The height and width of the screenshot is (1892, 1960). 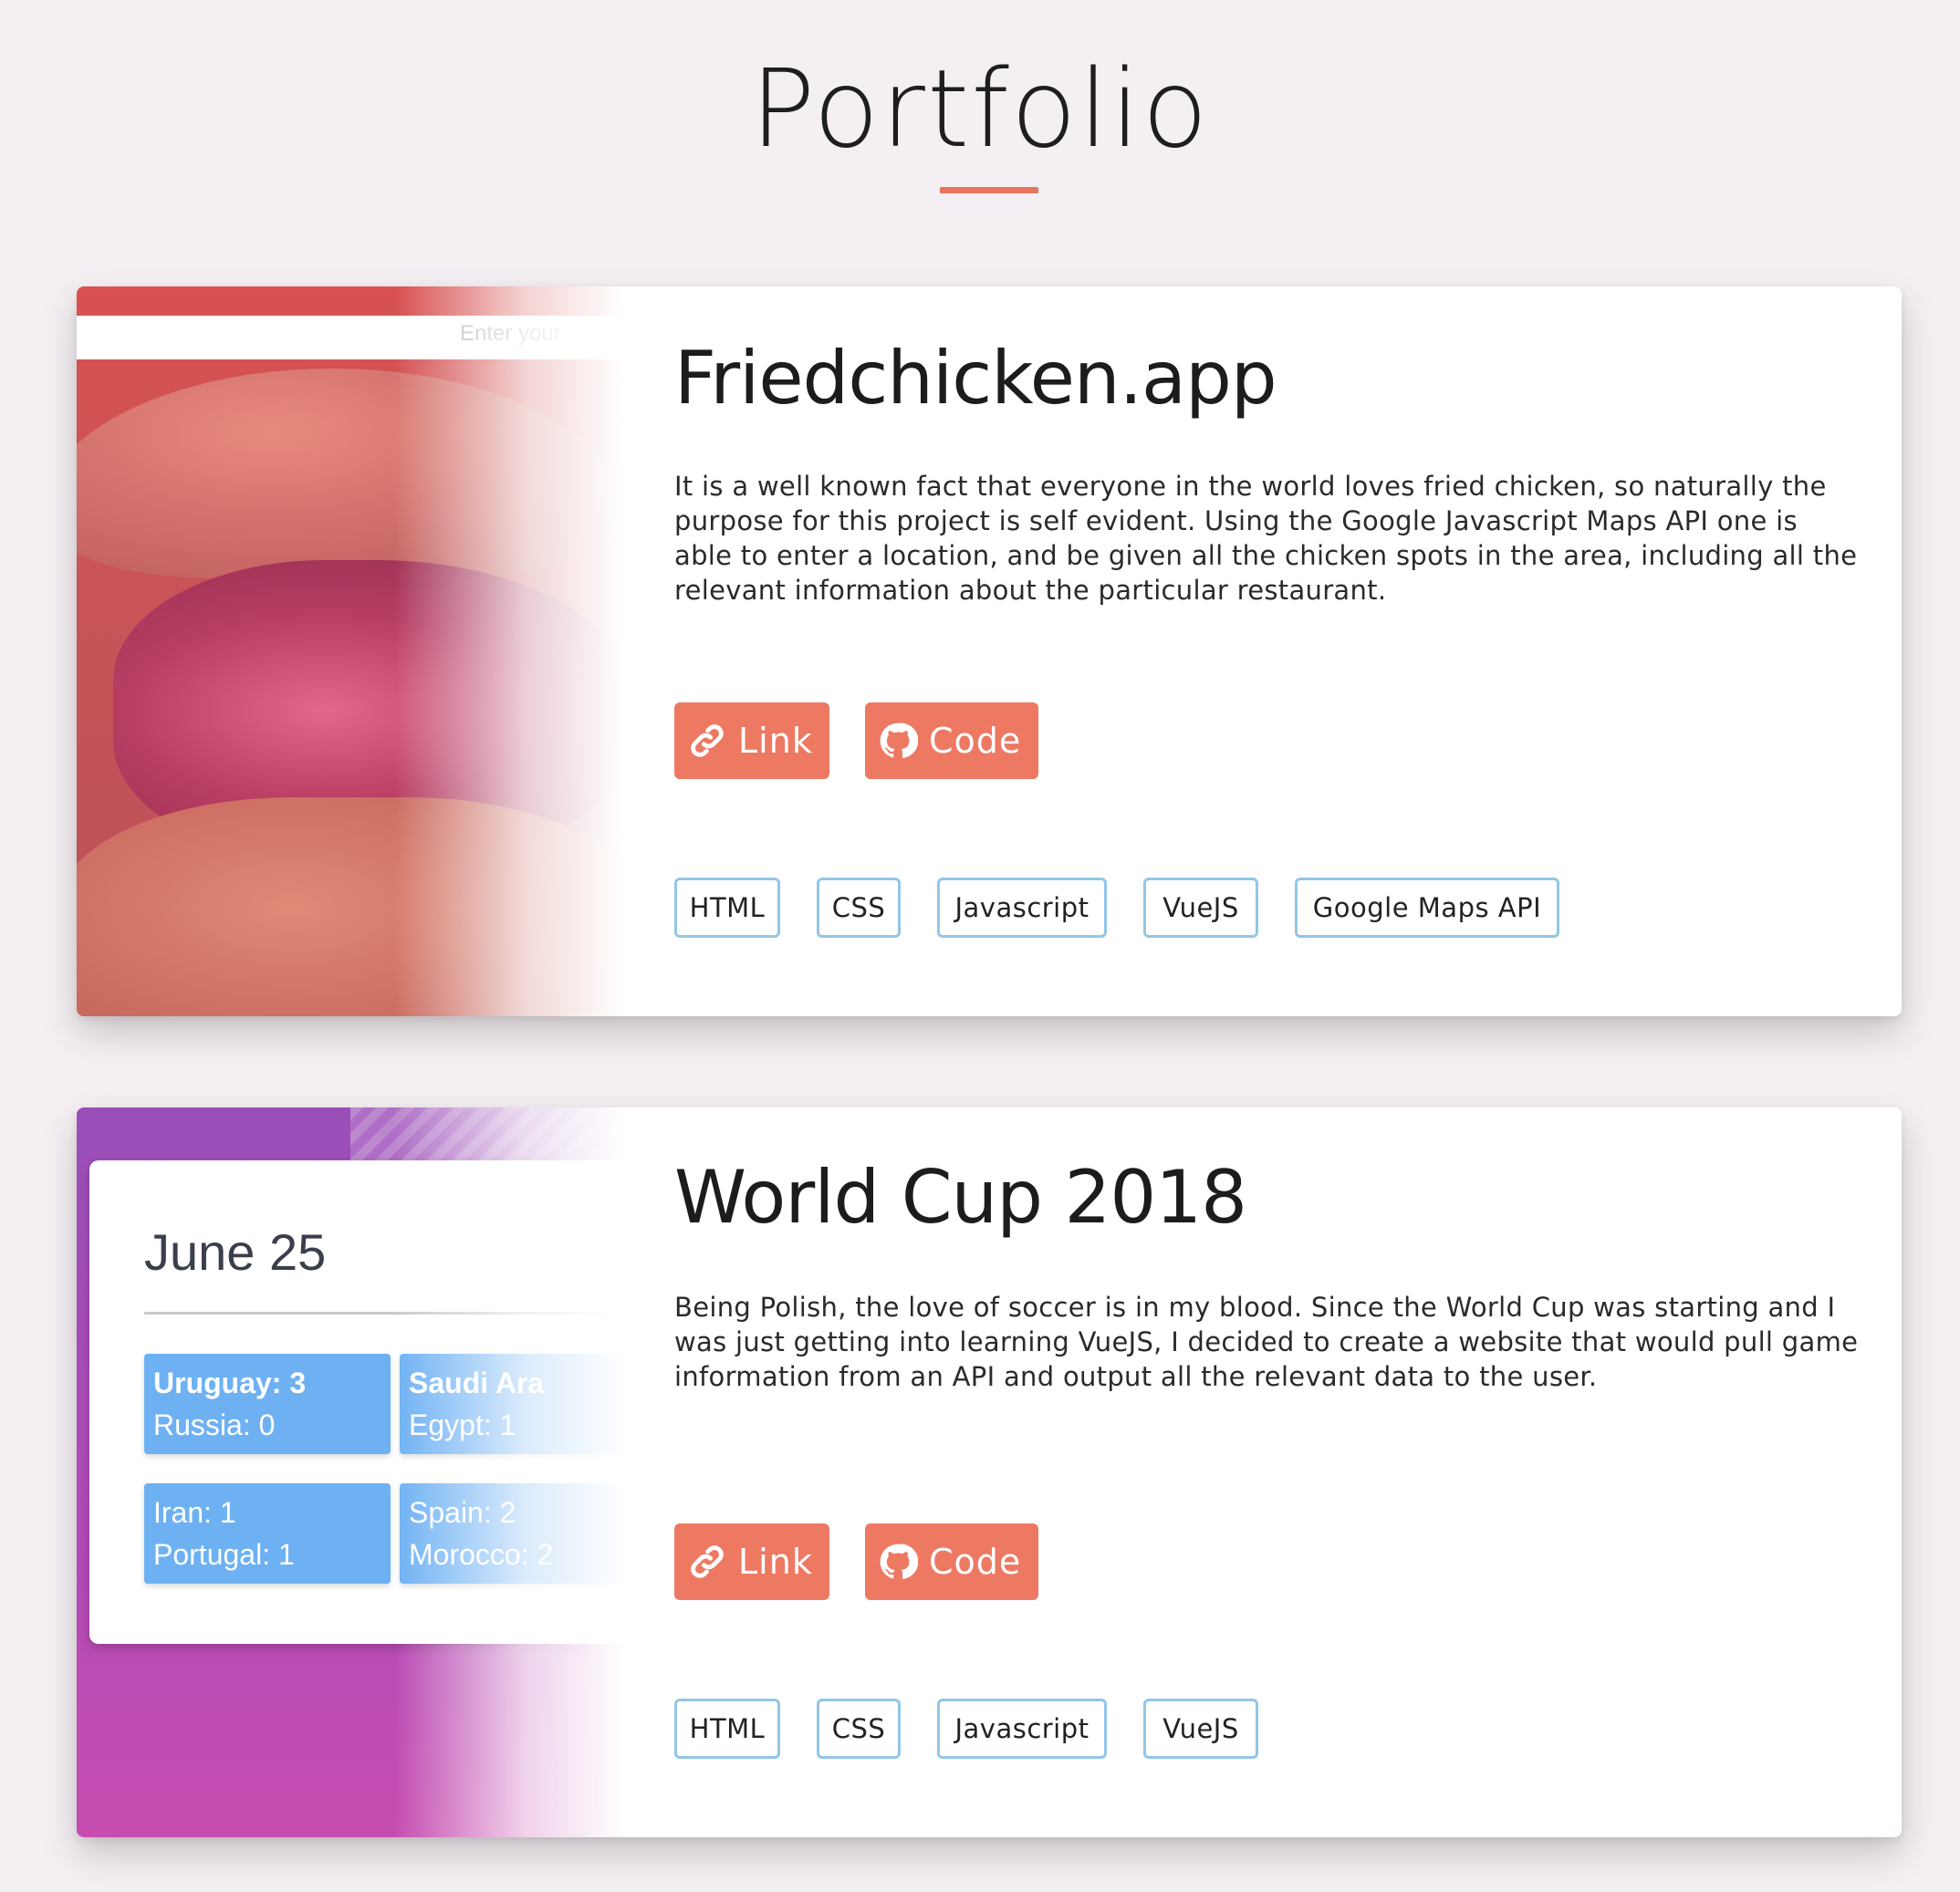 I want to click on title-underline, so click(x=989, y=190).